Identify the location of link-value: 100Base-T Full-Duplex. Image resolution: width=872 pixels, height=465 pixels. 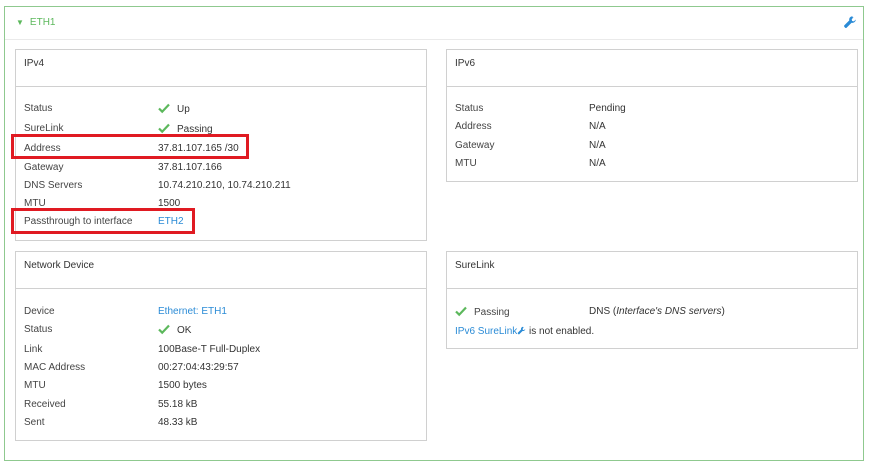
(209, 349).